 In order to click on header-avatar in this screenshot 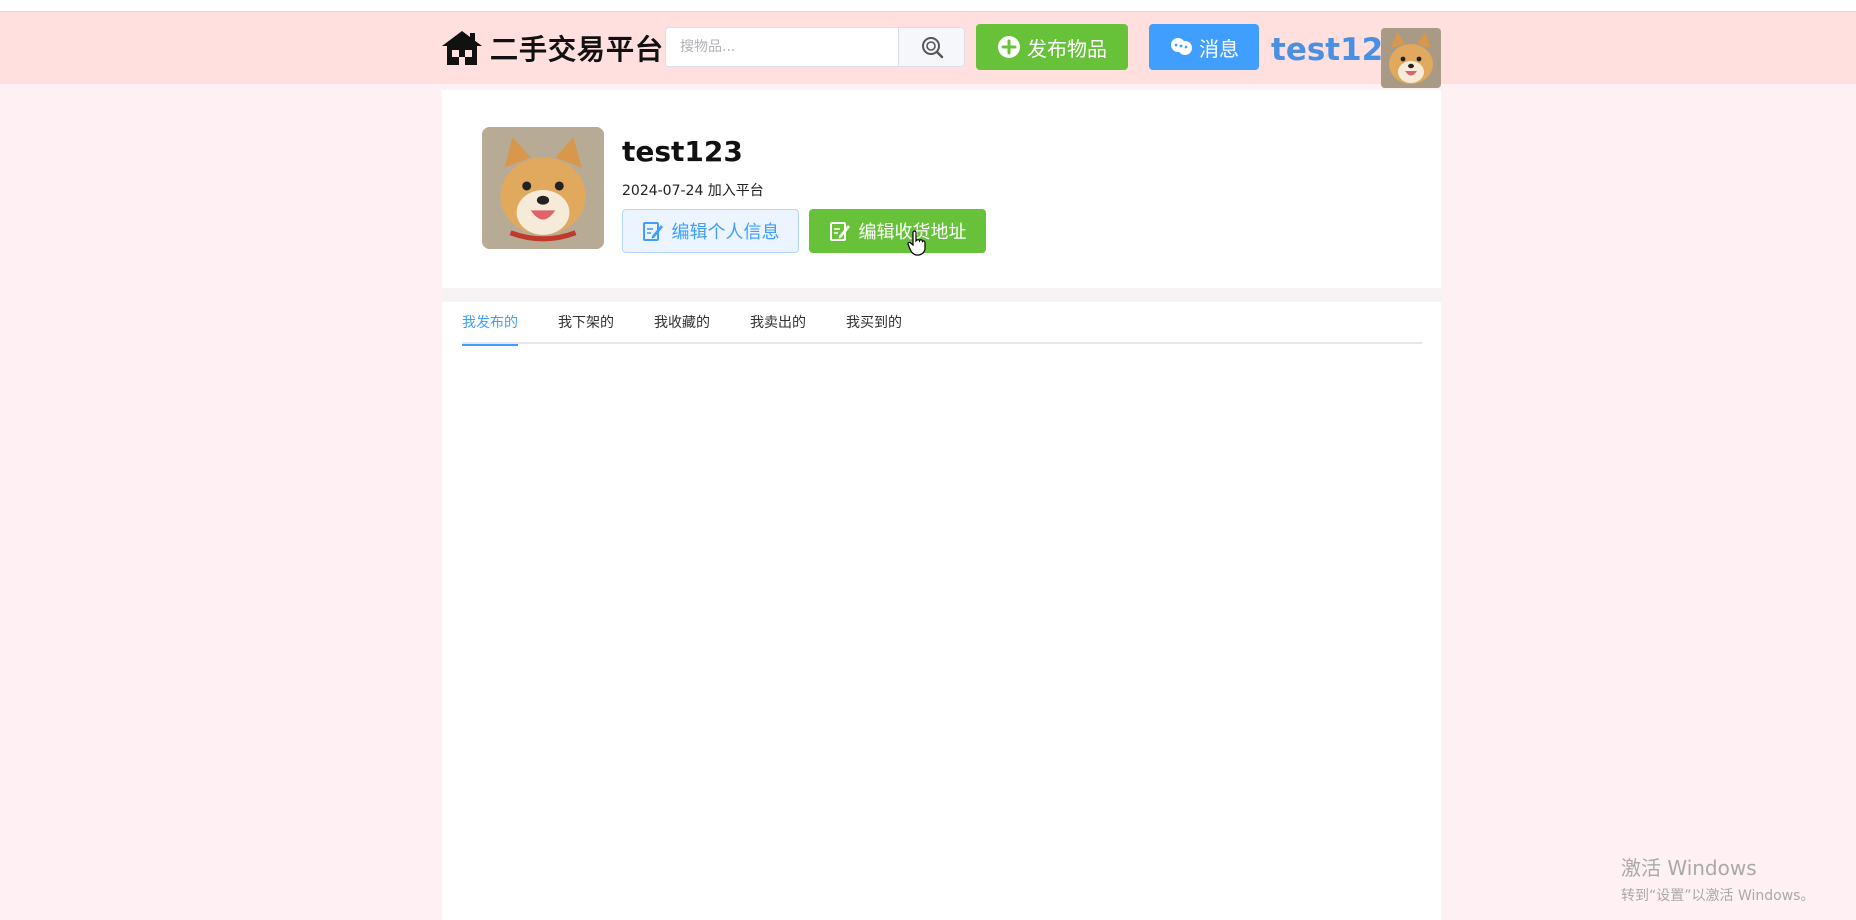, I will do `click(1411, 58)`.